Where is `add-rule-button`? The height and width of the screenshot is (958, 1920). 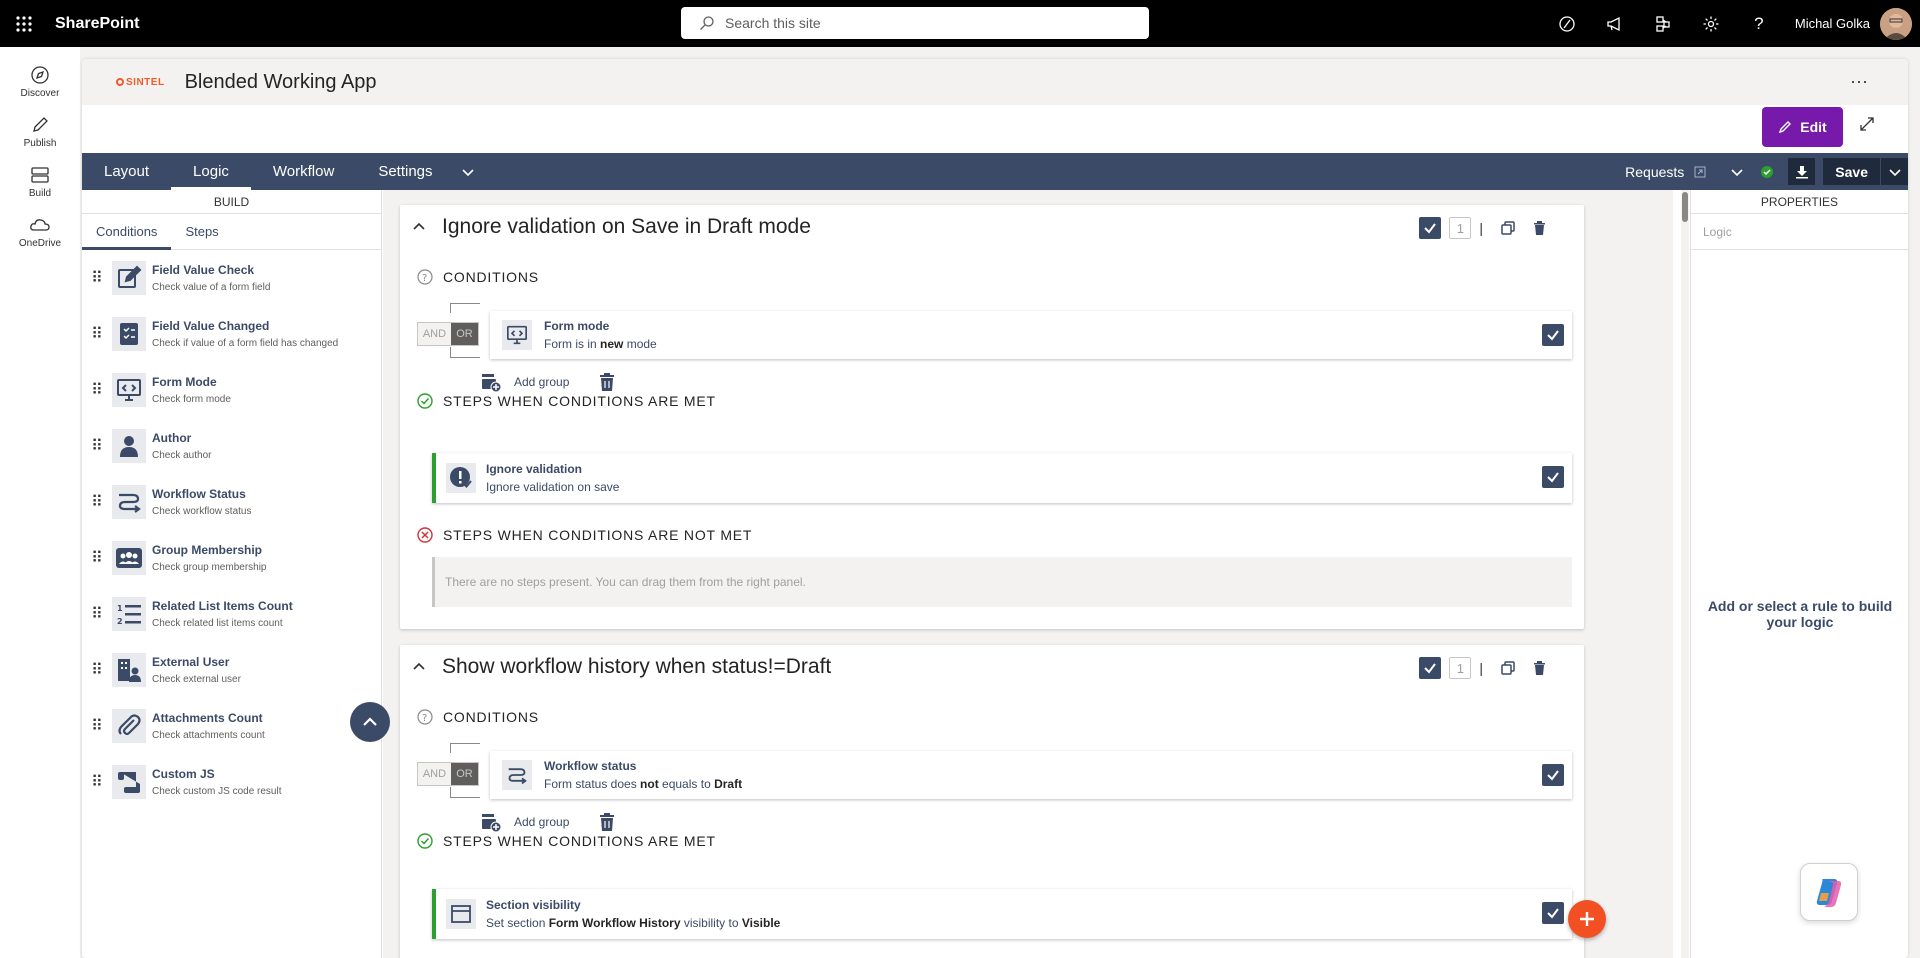 add-rule-button is located at coordinates (1587, 919).